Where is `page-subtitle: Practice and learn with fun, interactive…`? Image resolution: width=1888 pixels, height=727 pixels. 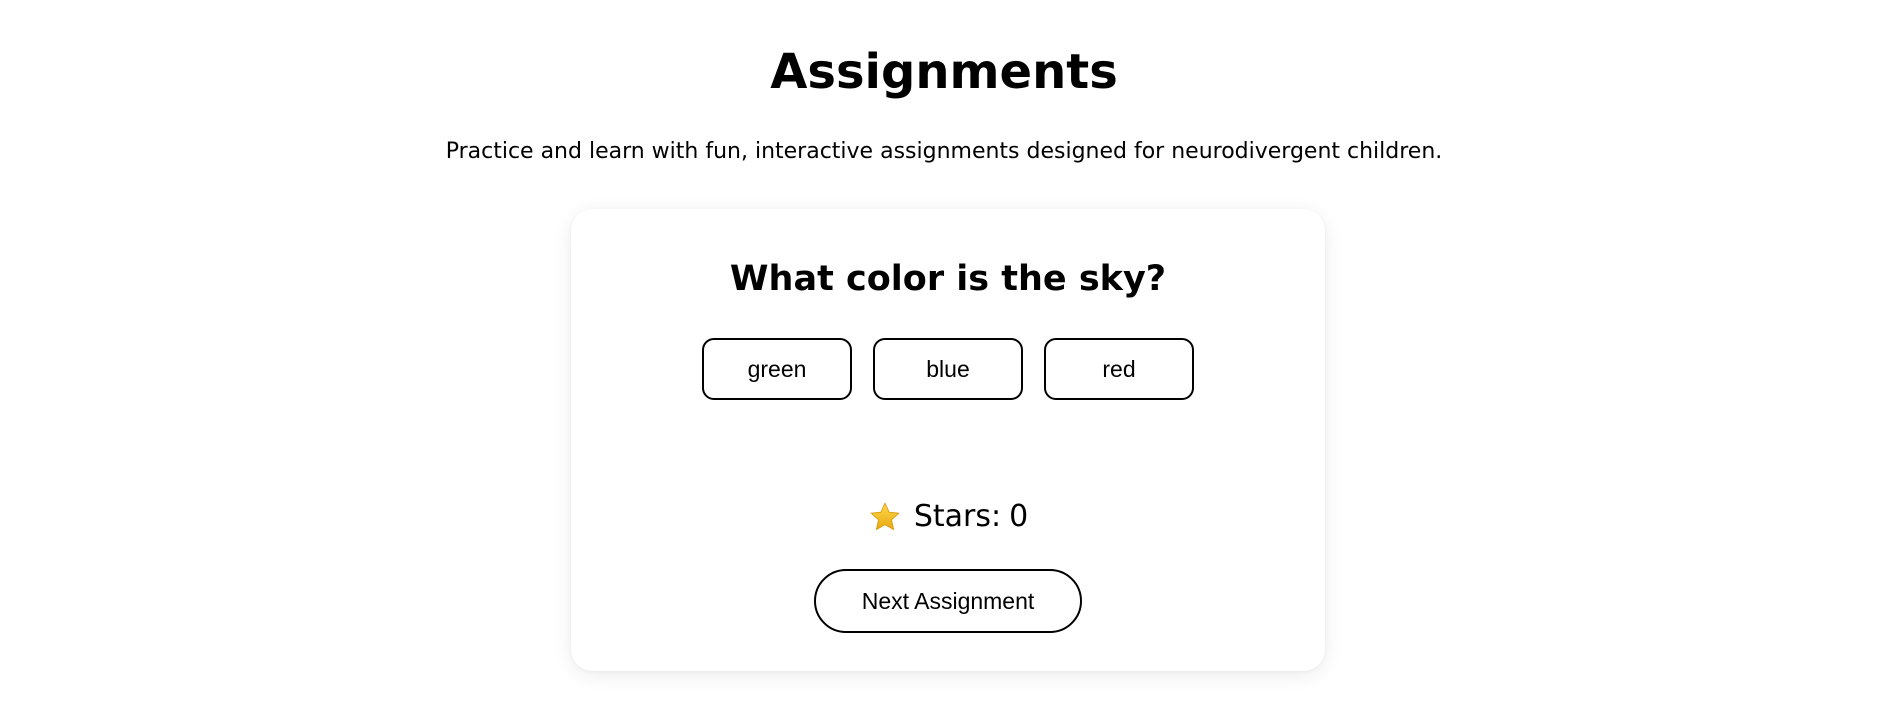
page-subtitle: Practice and learn with fun, interactive… is located at coordinates (944, 151).